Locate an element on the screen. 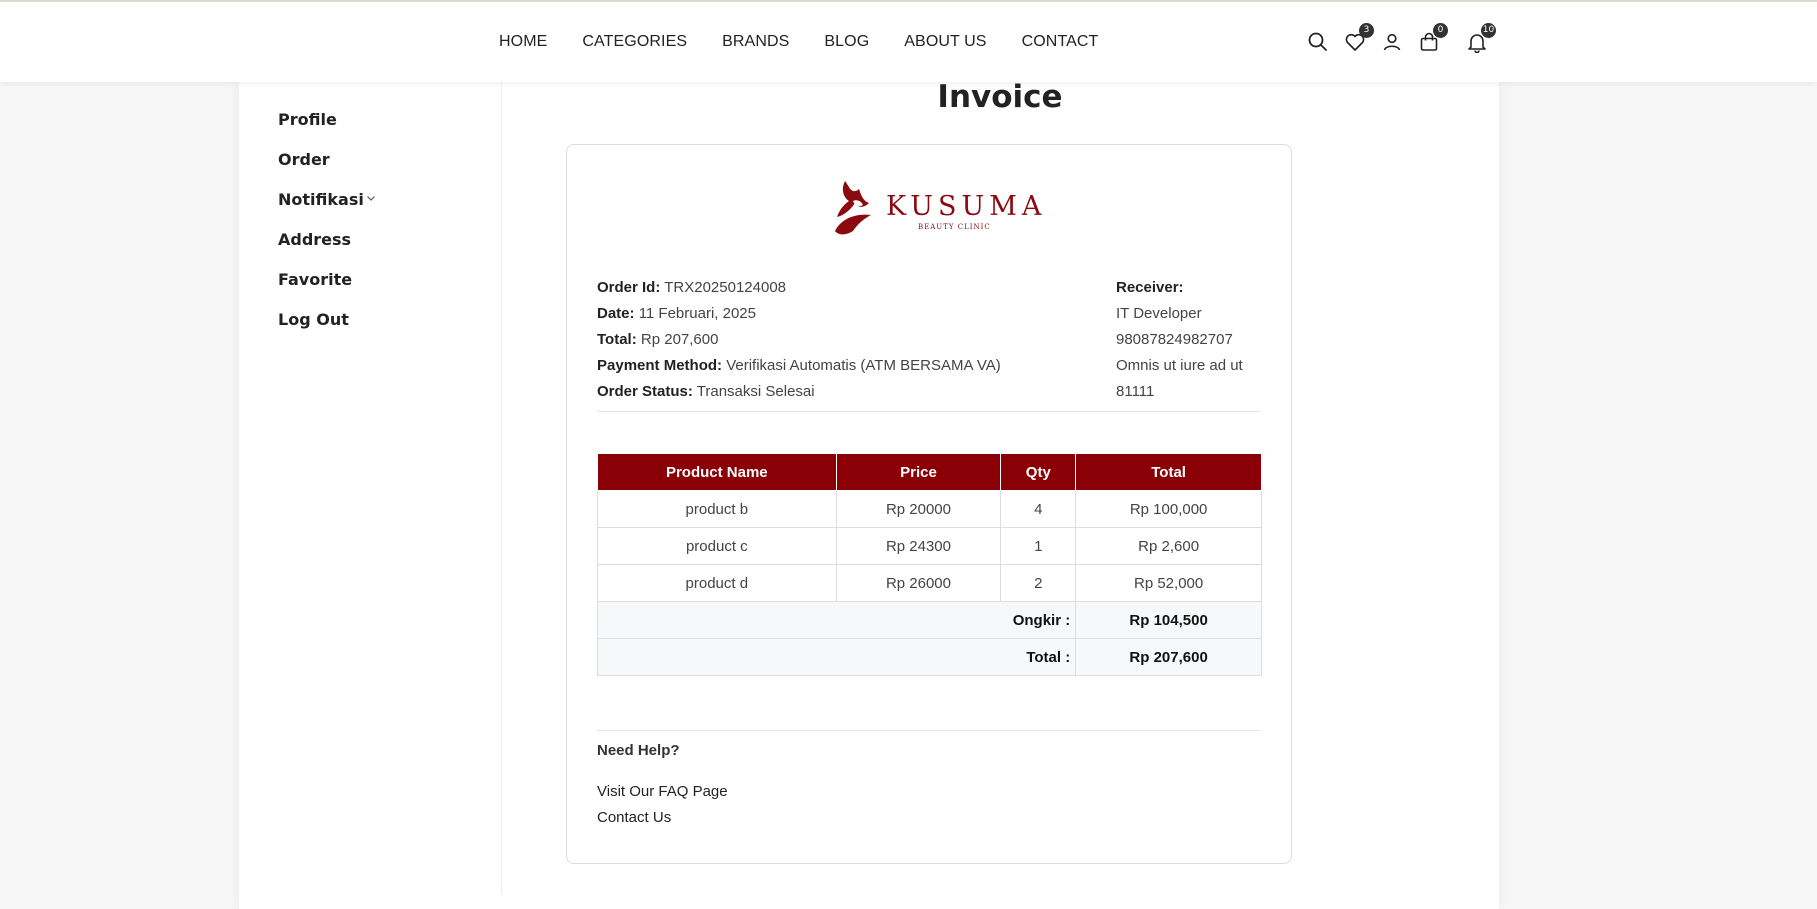 The image size is (1817, 909). order-id-label: Order Id: is located at coordinates (629, 287).